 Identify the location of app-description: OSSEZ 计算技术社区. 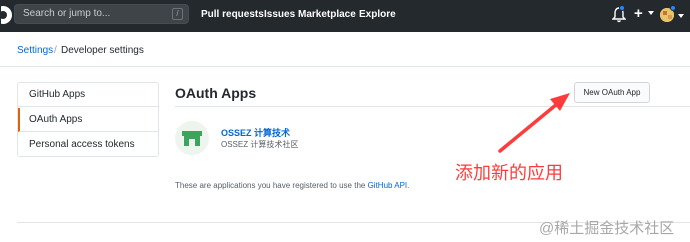
(260, 144).